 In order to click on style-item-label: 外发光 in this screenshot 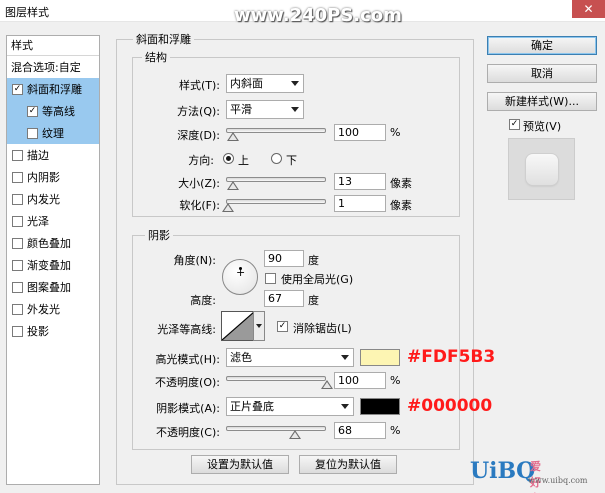, I will do `click(43, 309)`.